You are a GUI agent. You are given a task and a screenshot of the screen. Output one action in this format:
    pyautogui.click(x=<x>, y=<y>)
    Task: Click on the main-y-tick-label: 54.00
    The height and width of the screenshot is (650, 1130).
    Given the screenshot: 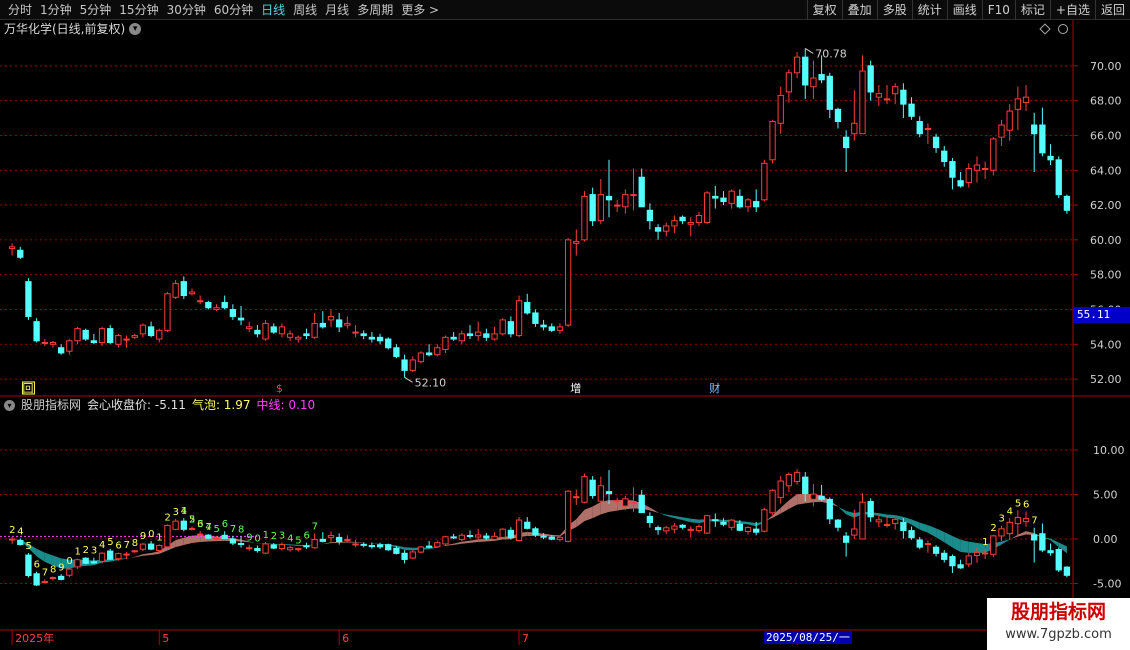 What is the action you would take?
    pyautogui.click(x=1106, y=344)
    